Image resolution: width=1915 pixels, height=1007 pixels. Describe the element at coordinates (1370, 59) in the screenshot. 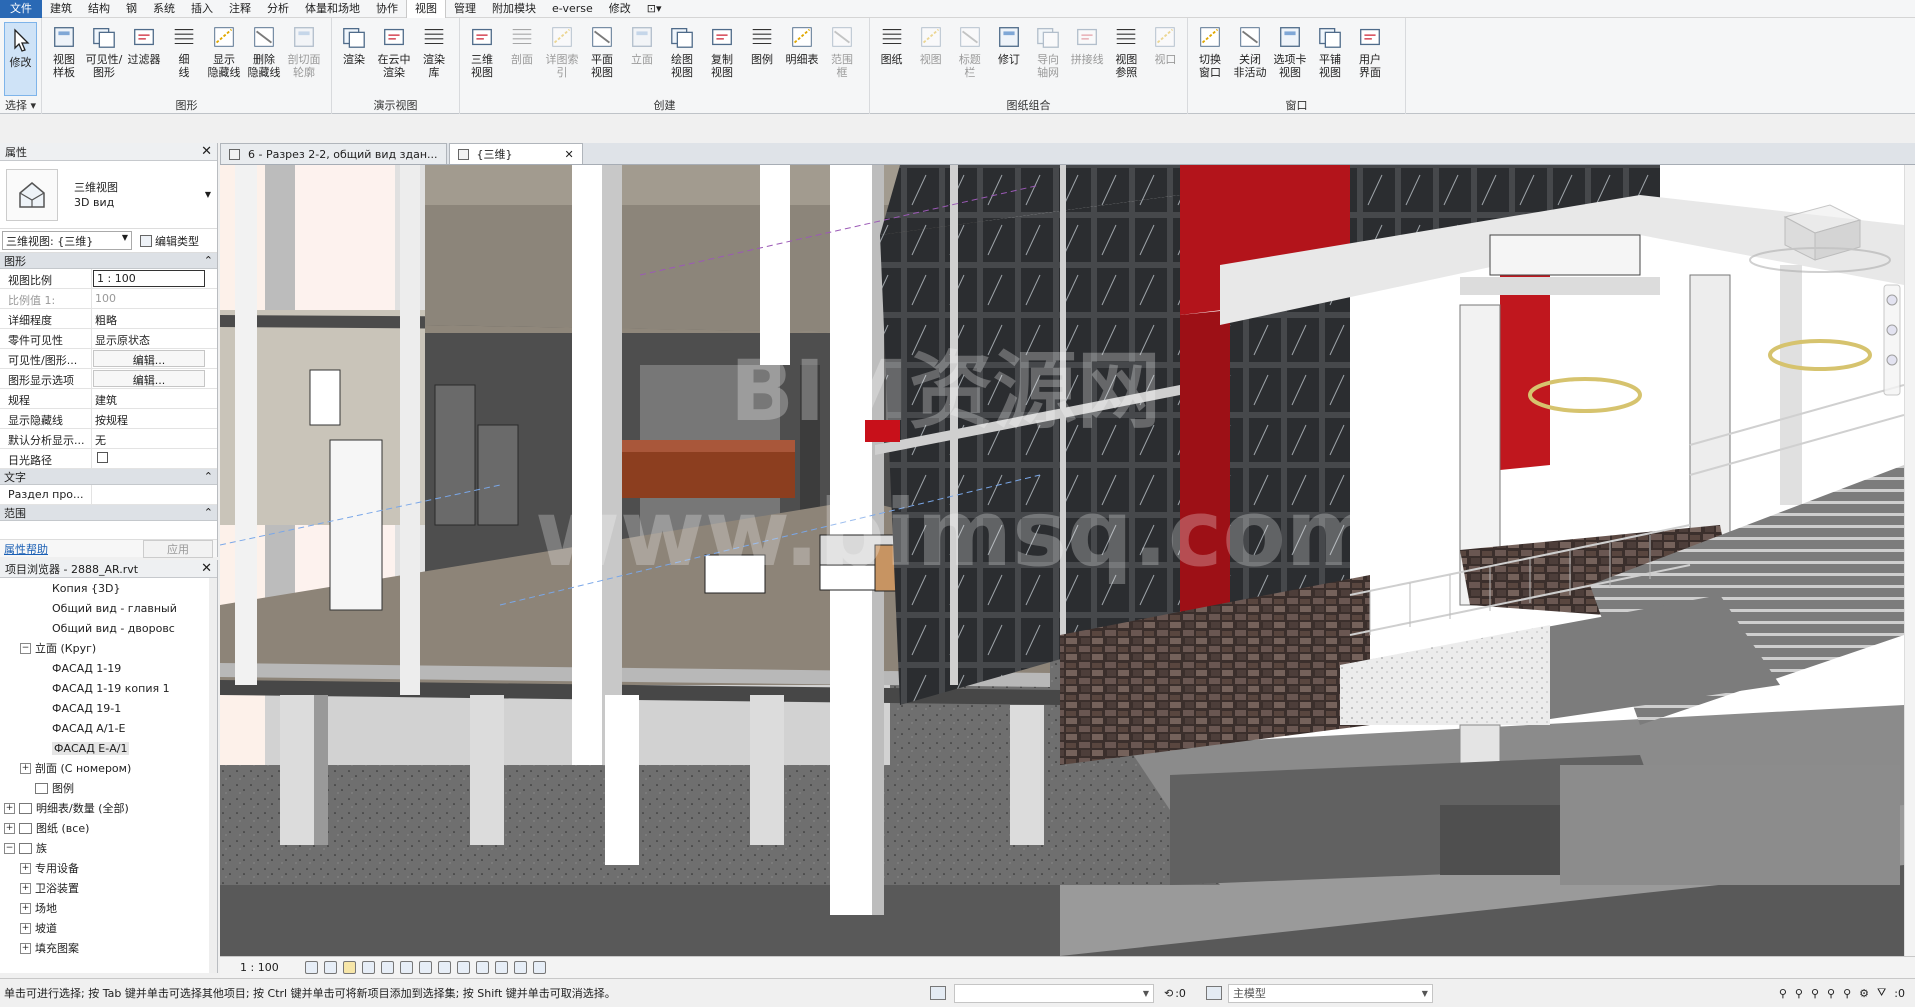

I see `windows-tool: 用户 界面` at that location.